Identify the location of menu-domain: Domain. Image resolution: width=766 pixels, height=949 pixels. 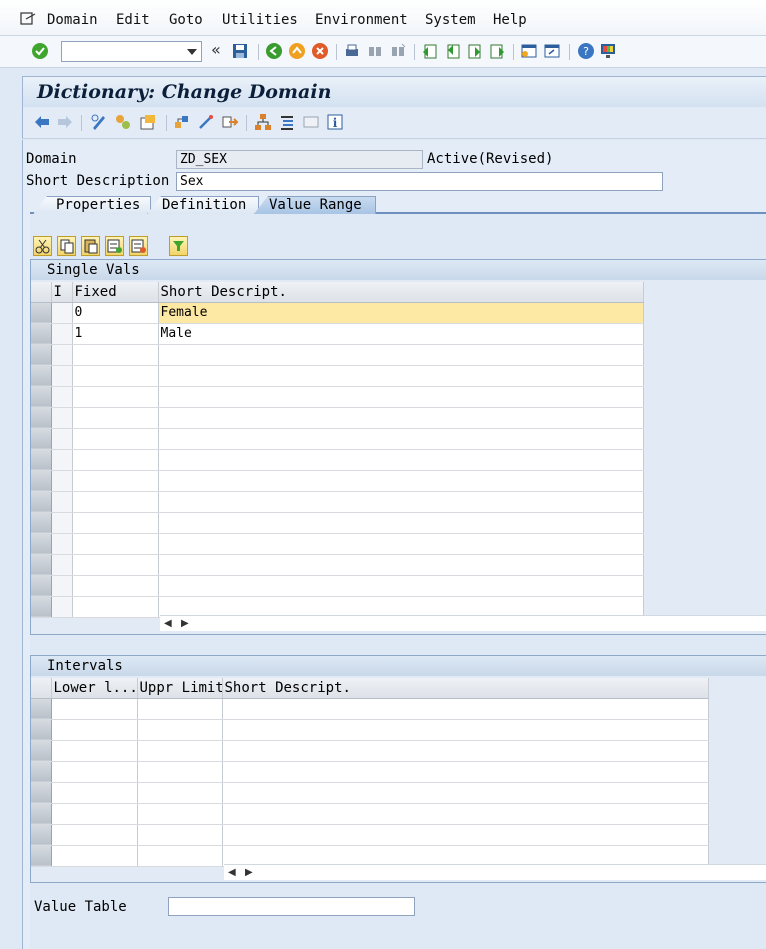
(72, 20).